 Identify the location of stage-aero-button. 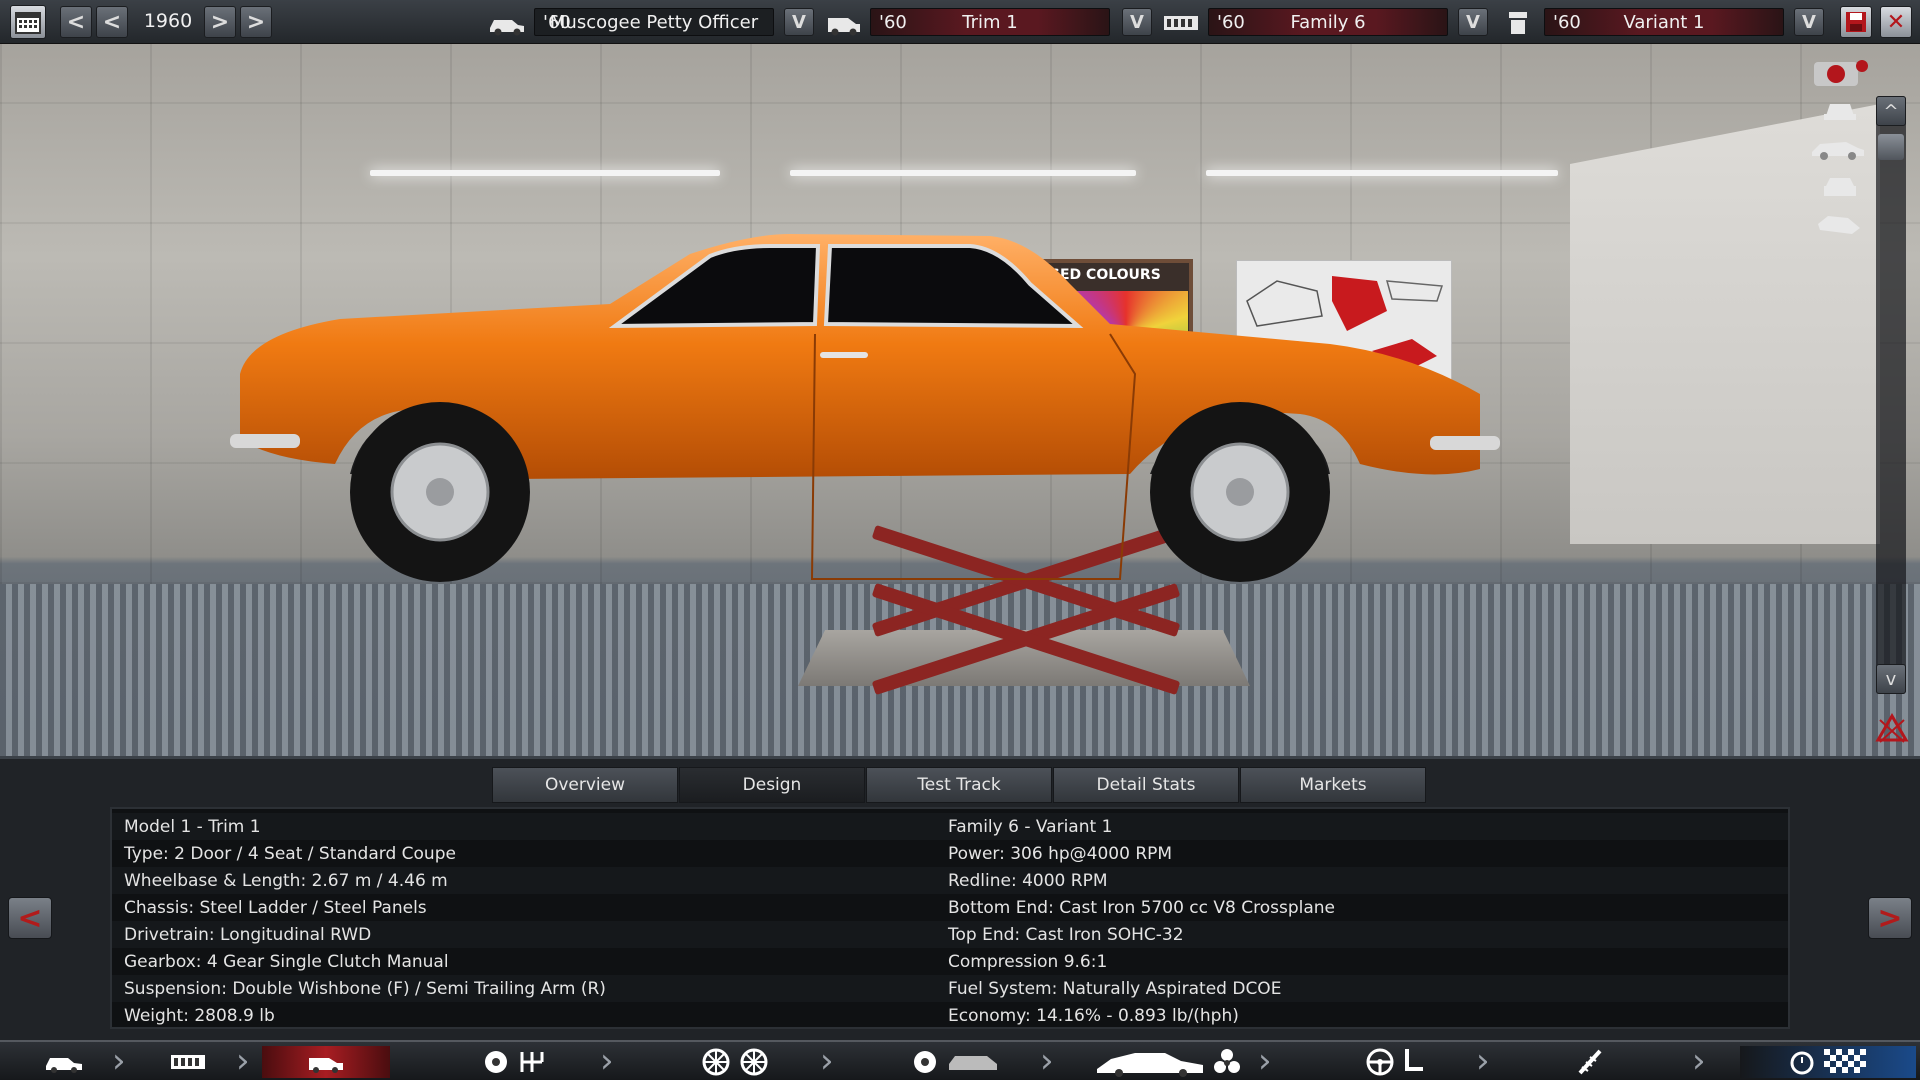
(1168, 1062).